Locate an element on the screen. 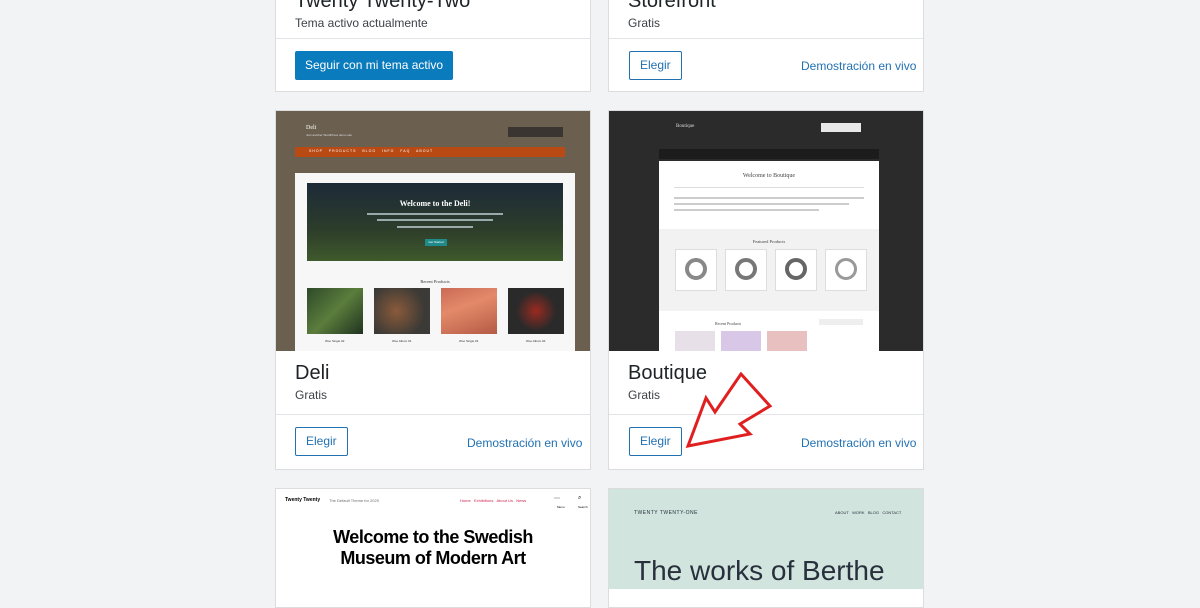  annotation-arrow-icon is located at coordinates (729, 410).